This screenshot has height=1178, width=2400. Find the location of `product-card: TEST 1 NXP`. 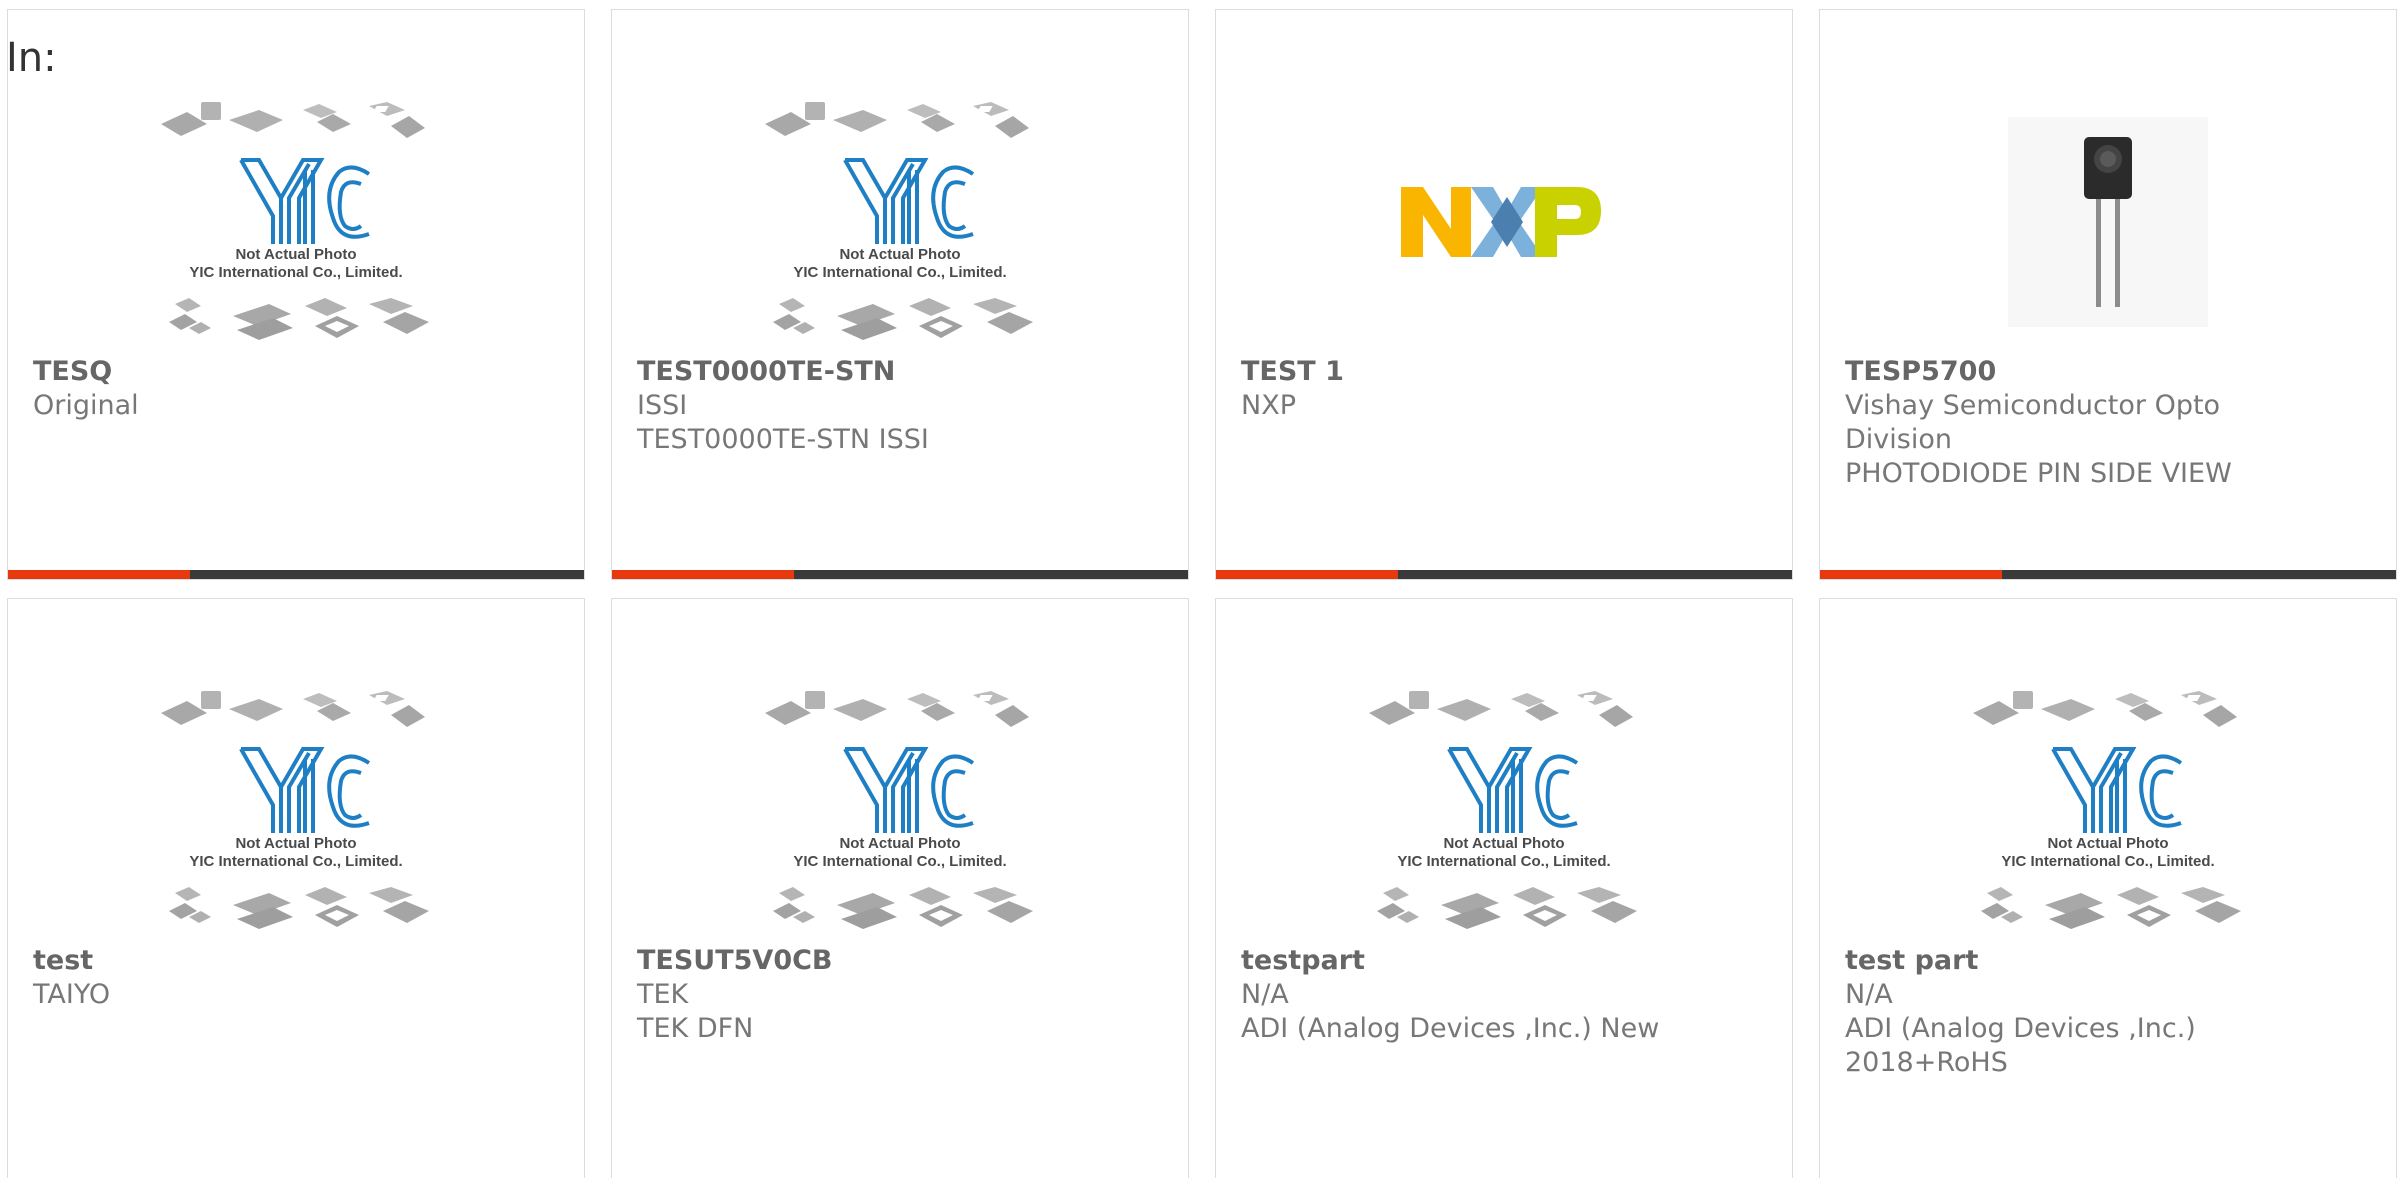

product-card: TEST 1 NXP is located at coordinates (1504, 294).